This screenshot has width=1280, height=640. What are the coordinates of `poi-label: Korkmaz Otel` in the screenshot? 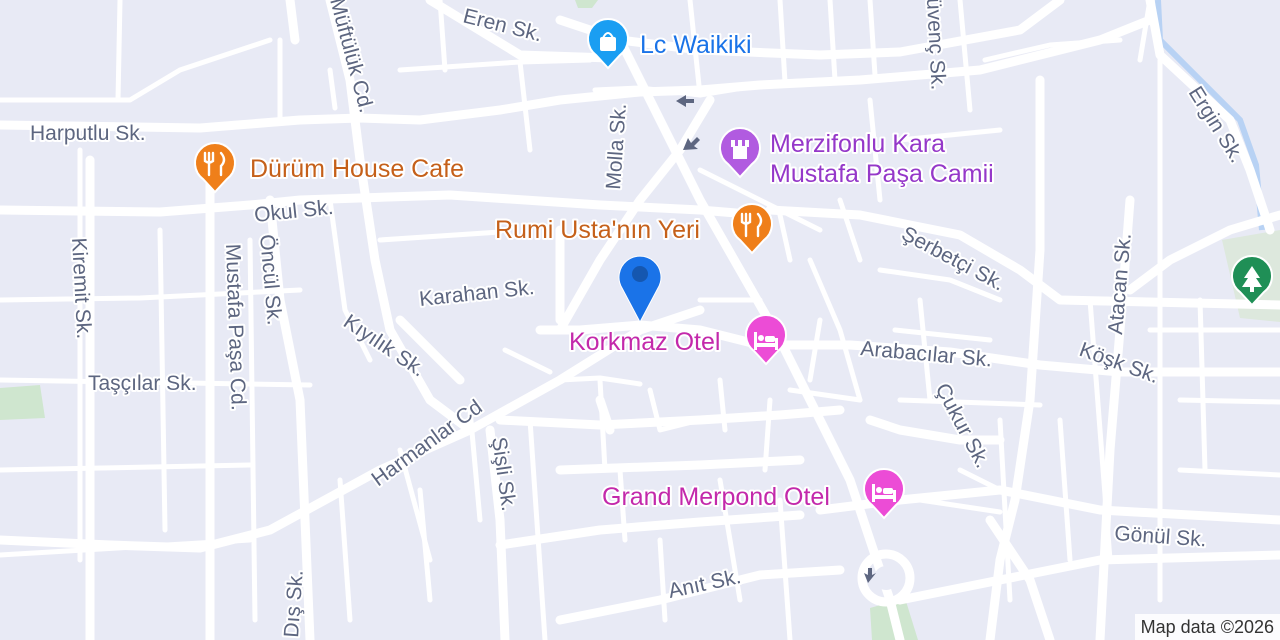 It's located at (644, 342).